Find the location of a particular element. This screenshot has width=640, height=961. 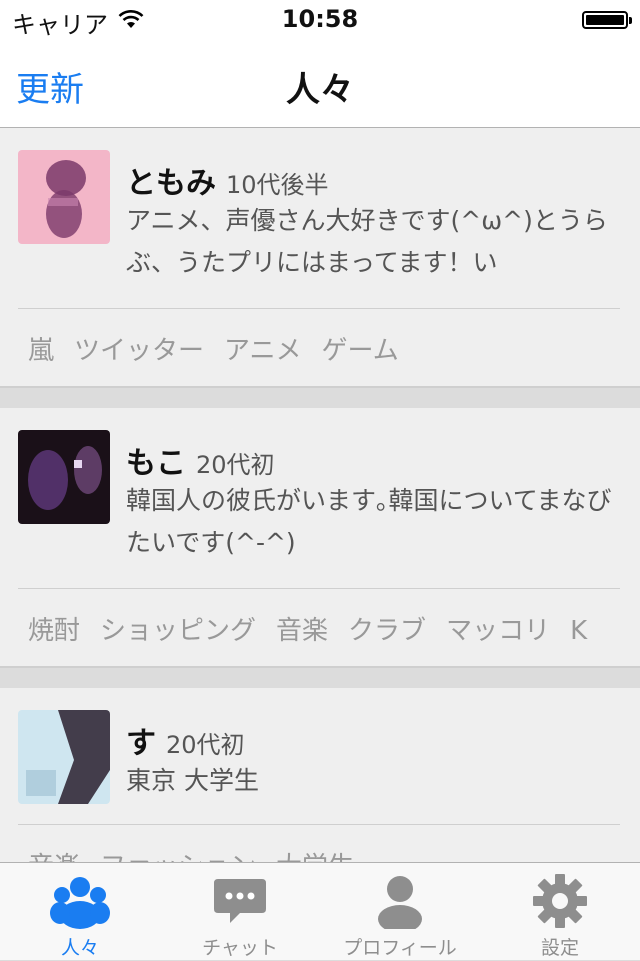

refresh-button: 更新 is located at coordinates (50, 86).